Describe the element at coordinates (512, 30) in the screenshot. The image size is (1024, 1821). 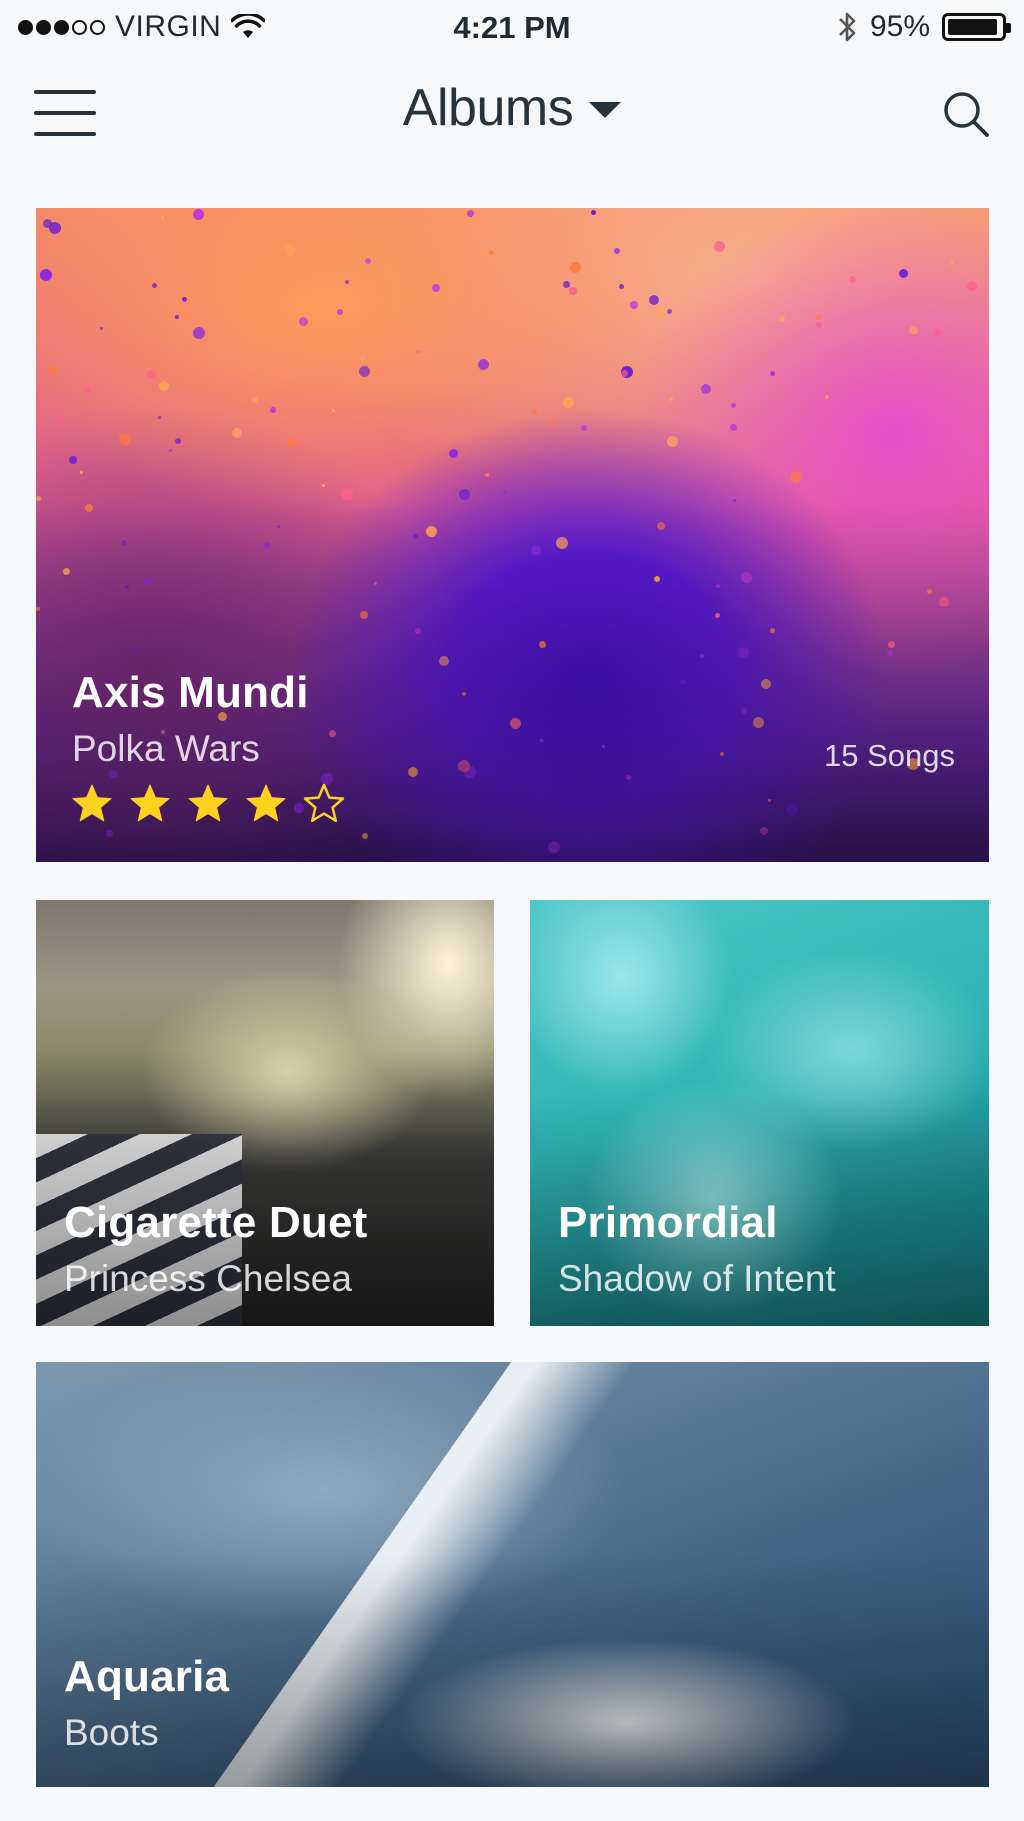
I see `status-bar: VIRGIN 4:21 PM 95%` at that location.